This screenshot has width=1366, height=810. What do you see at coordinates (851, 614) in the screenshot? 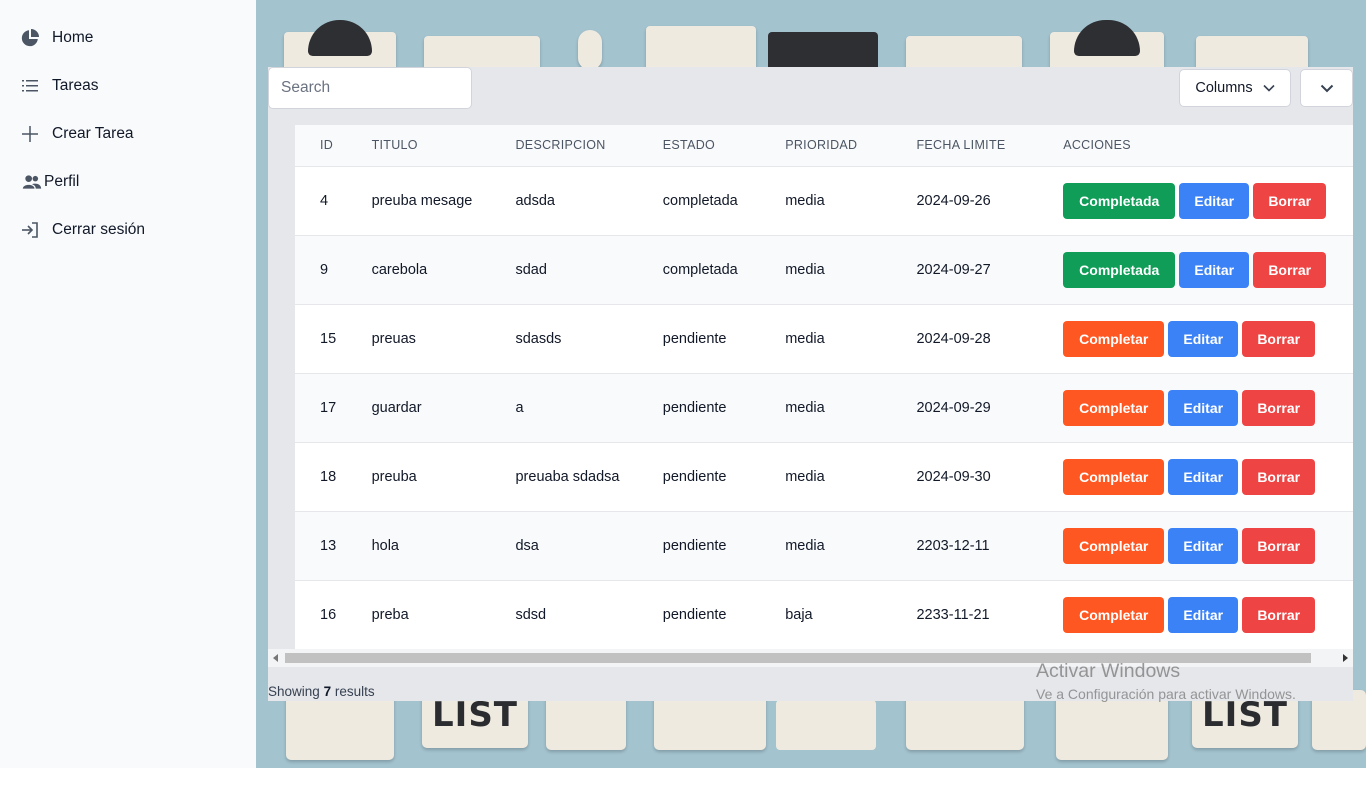
I see `cell-prioridad: baja` at bounding box center [851, 614].